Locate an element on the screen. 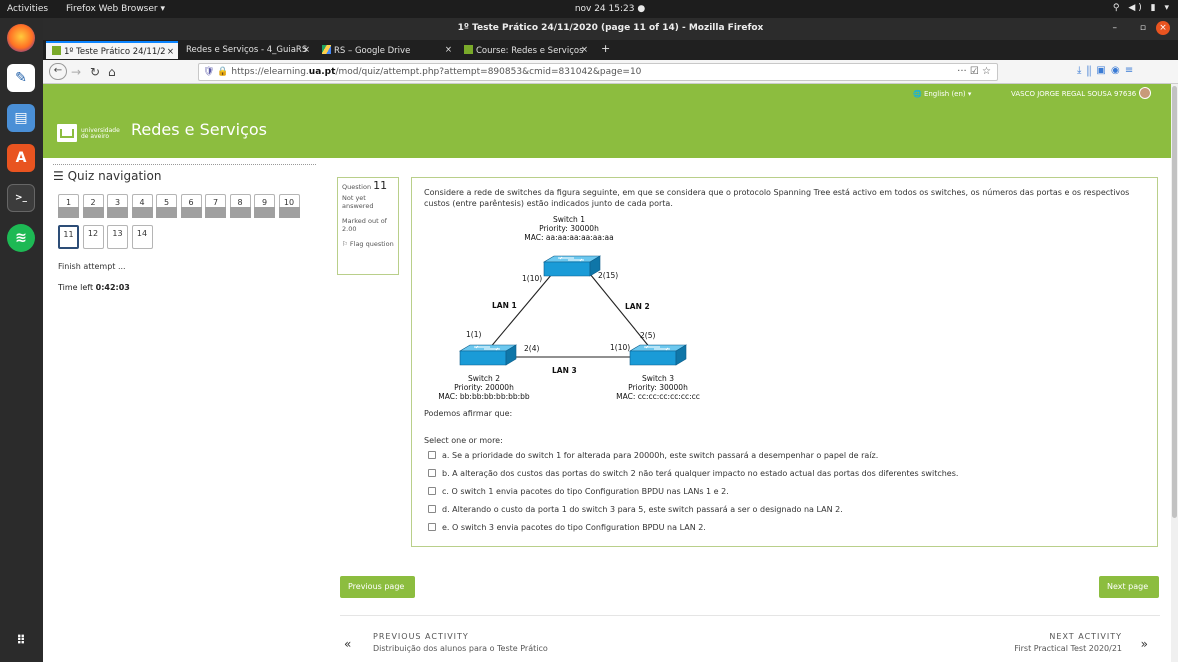  question-nav-button: 7 is located at coordinates (215, 206).